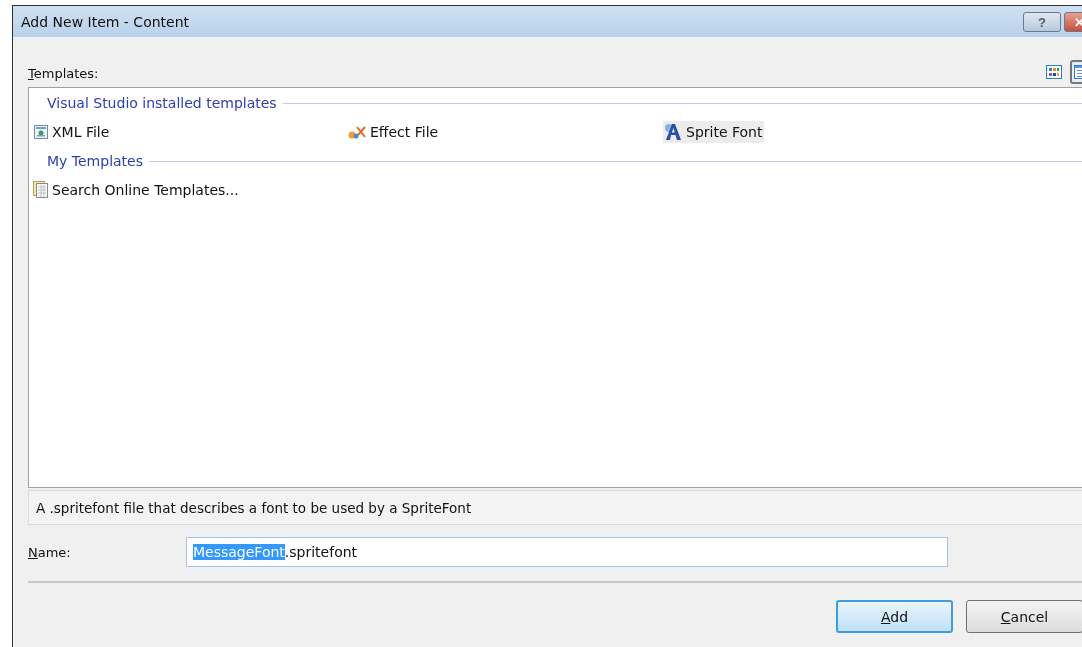  What do you see at coordinates (162, 103) in the screenshot?
I see `group-header: Visual Studio installed templates` at bounding box center [162, 103].